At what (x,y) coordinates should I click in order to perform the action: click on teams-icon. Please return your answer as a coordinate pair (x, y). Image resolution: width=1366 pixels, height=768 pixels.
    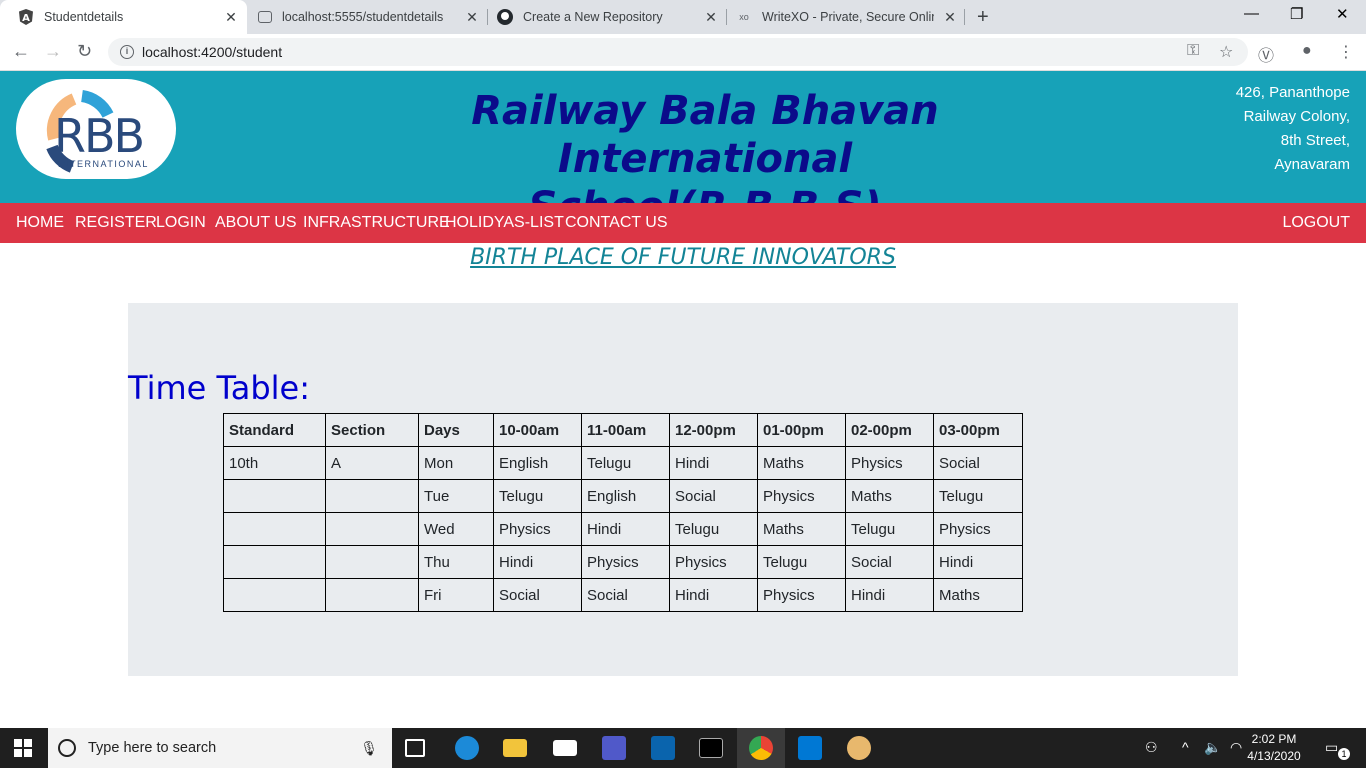
    Looking at the image, I should click on (614, 748).